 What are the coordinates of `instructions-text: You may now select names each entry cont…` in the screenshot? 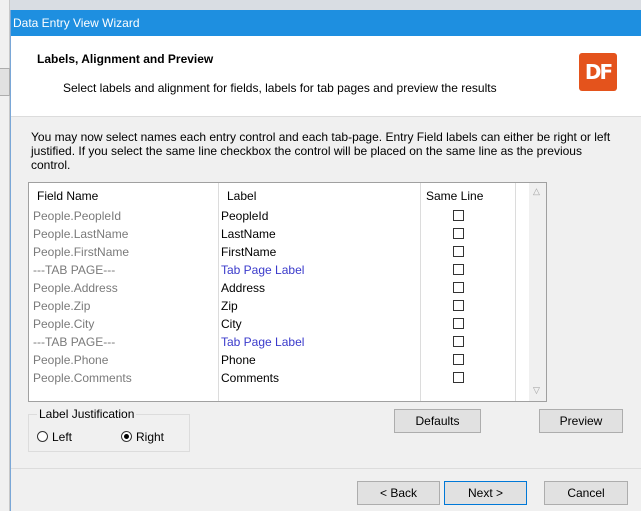 It's located at (321, 151).